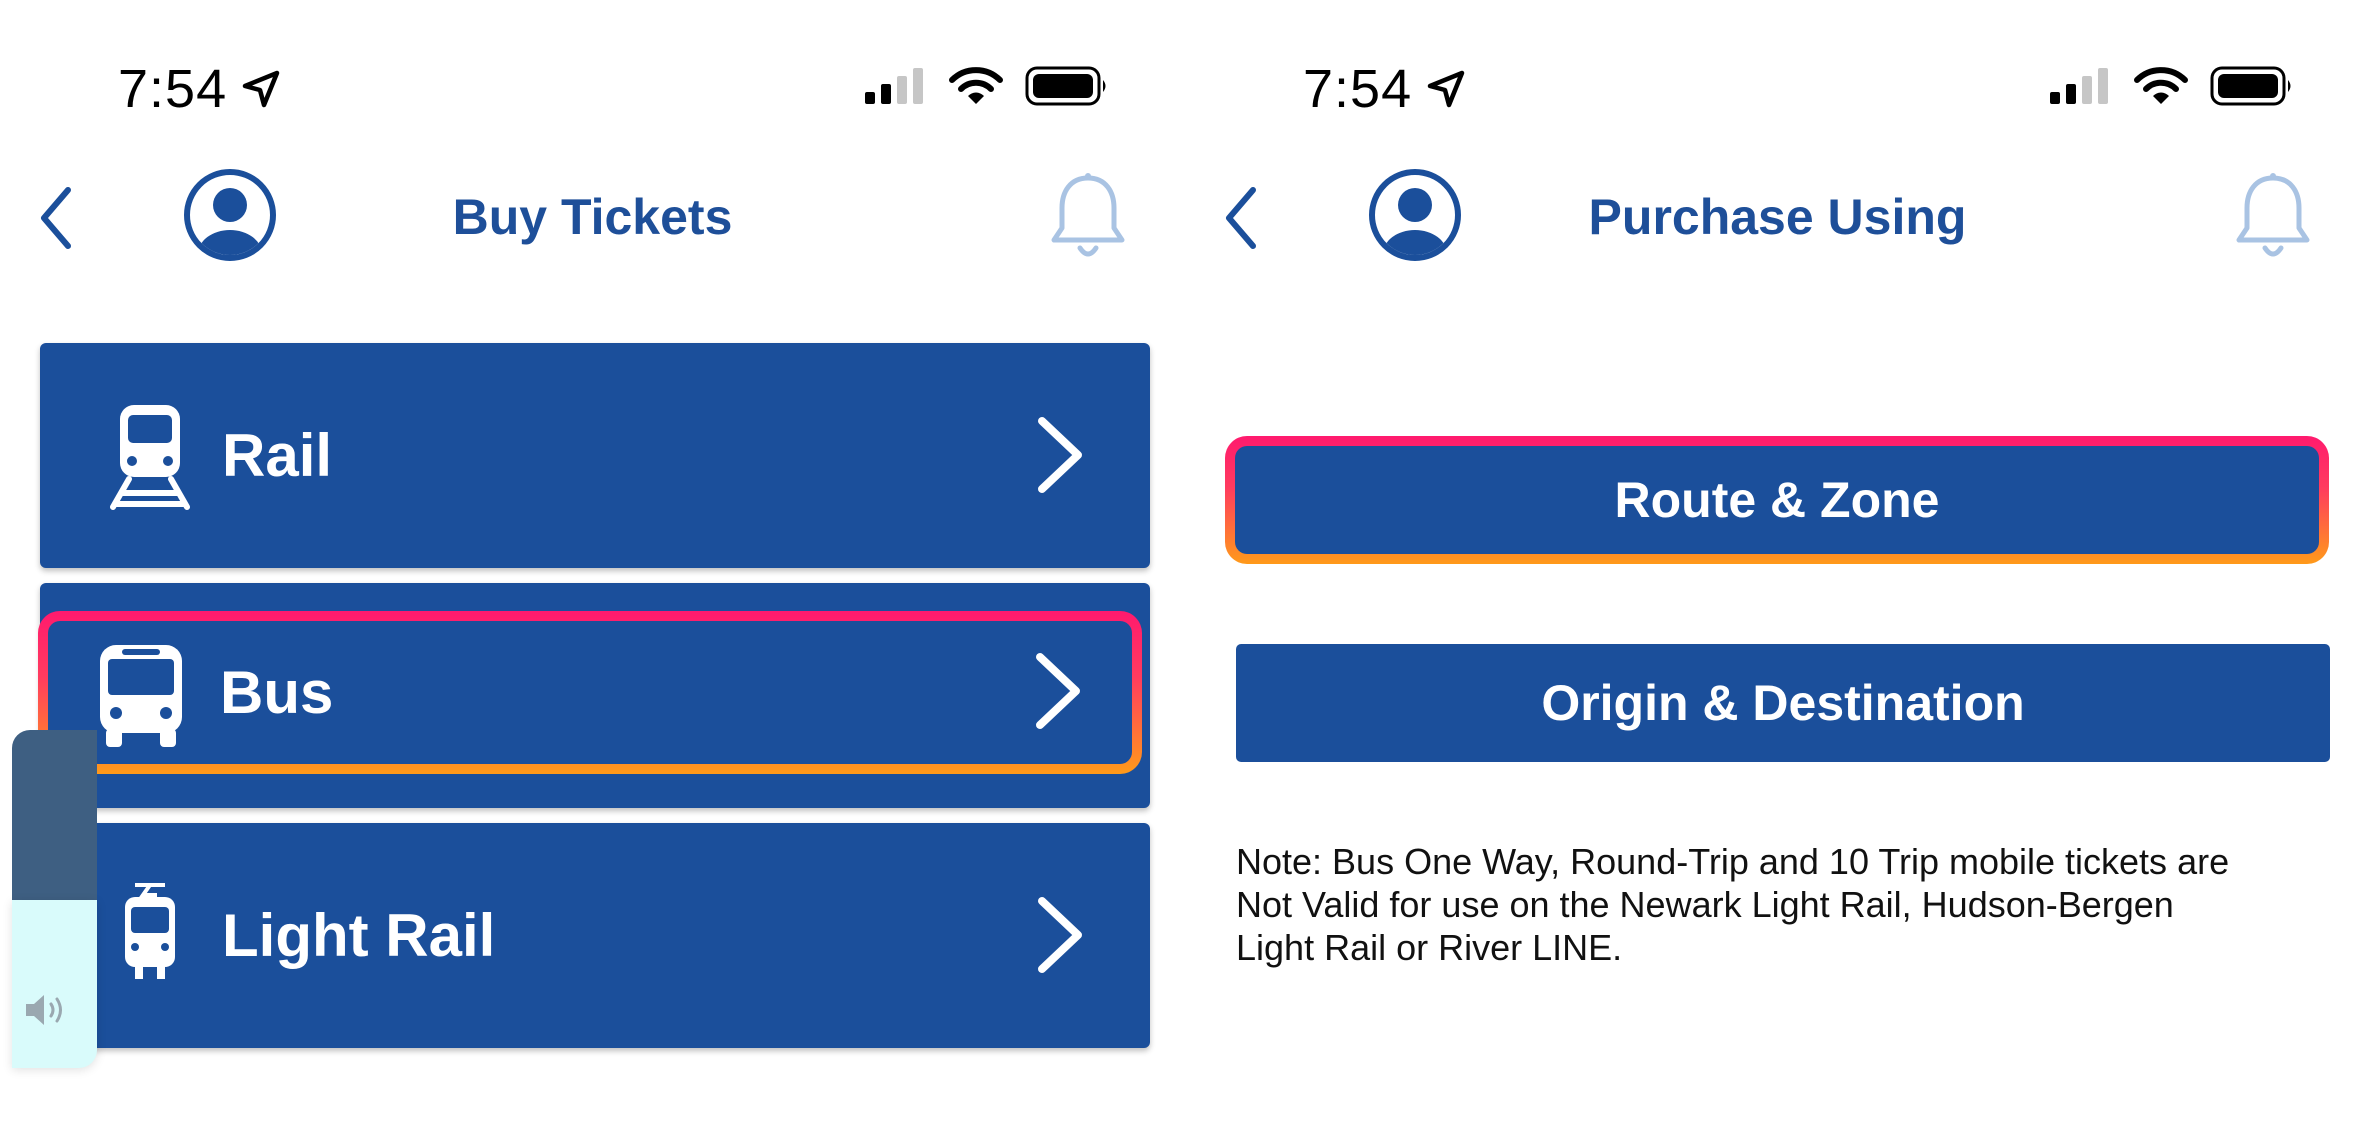 The image size is (2370, 1123). Describe the element at coordinates (595, 935) in the screenshot. I see `light-rail-tile: Light Rail` at that location.